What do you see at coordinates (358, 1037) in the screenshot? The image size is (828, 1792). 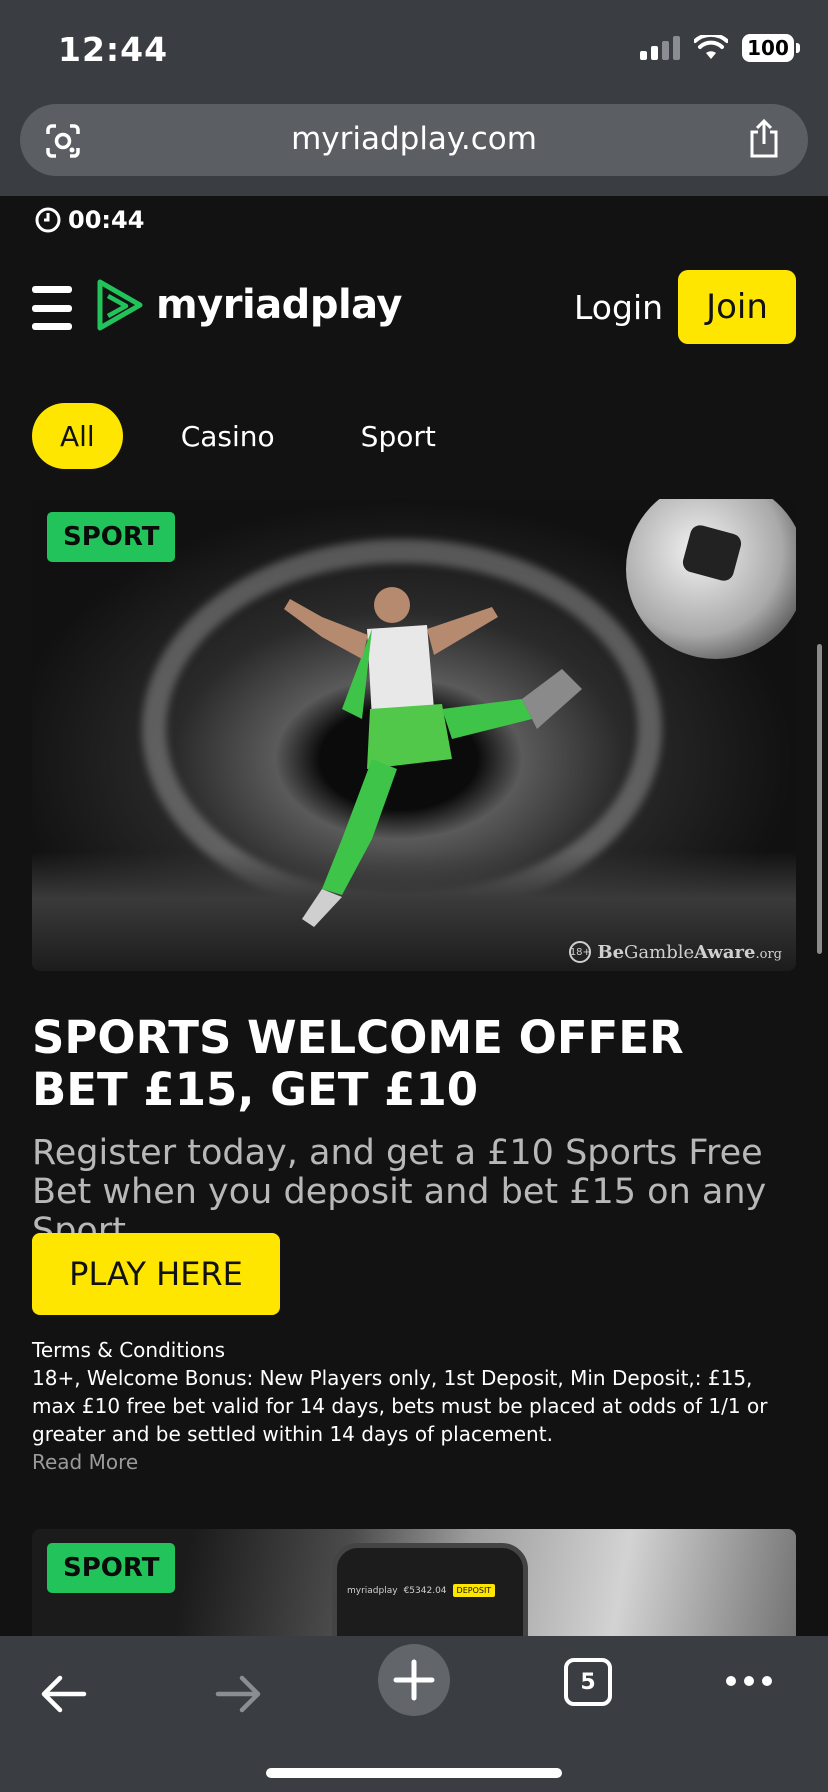 I see `offer-title-line1: SPORTS WELCOME OFFER` at bounding box center [358, 1037].